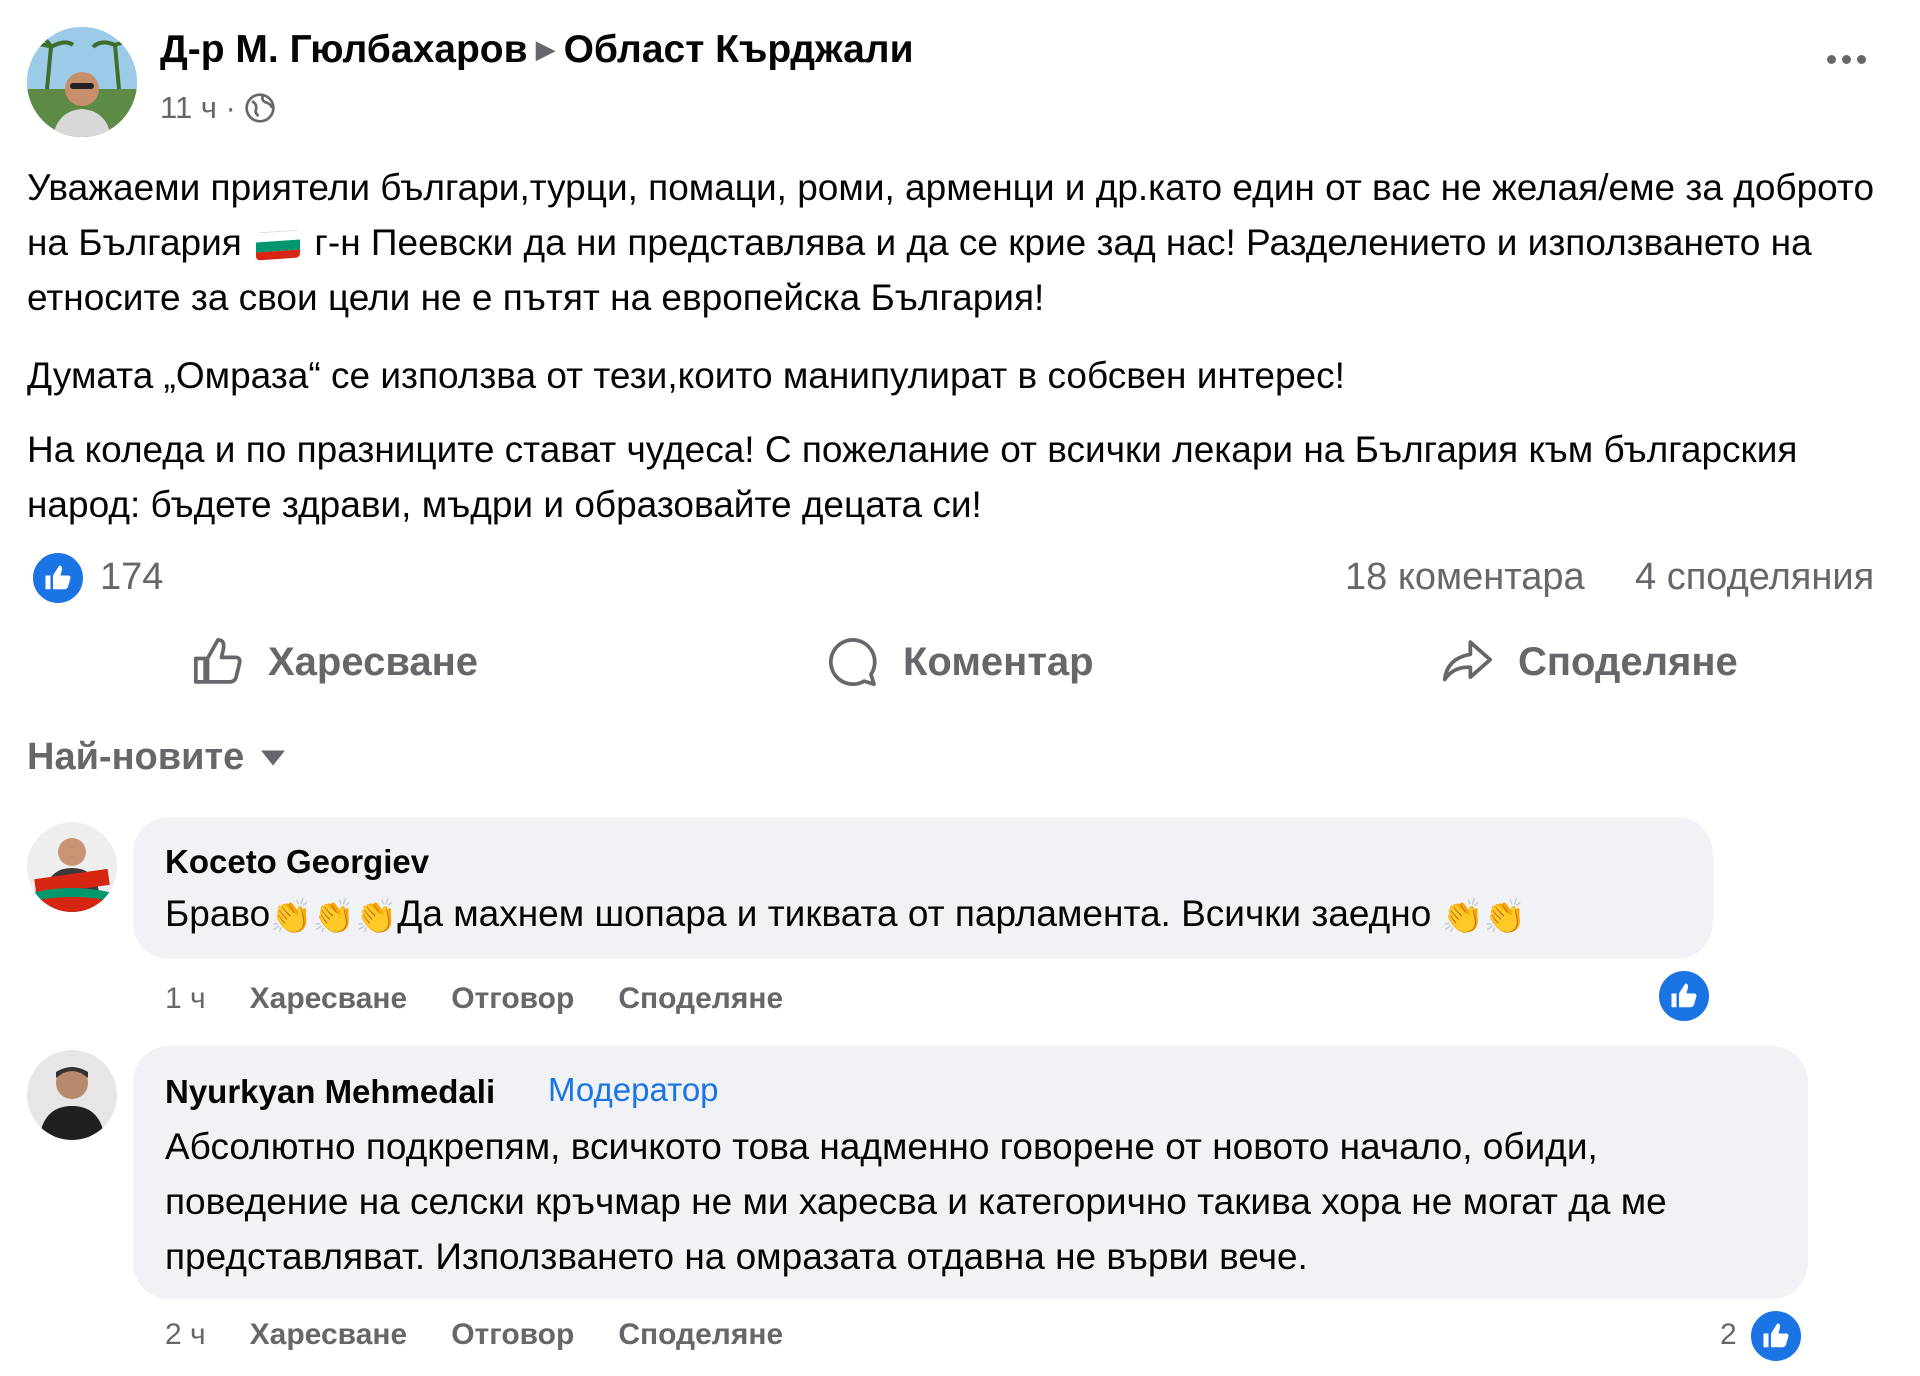 The height and width of the screenshot is (1376, 1920). What do you see at coordinates (1465, 577) in the screenshot?
I see `comment-count: 18 коментара` at bounding box center [1465, 577].